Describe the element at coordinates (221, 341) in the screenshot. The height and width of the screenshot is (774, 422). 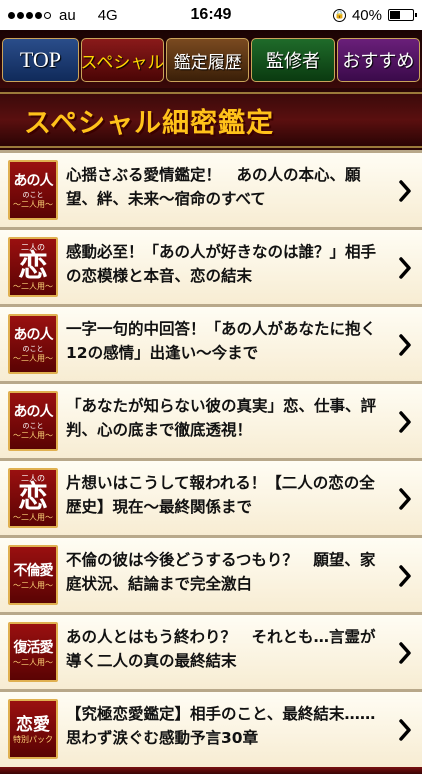
I see `item-description: 一字一句的中回答！「あの人があなたに抱く12の感情」出逢い〜今まで` at that location.